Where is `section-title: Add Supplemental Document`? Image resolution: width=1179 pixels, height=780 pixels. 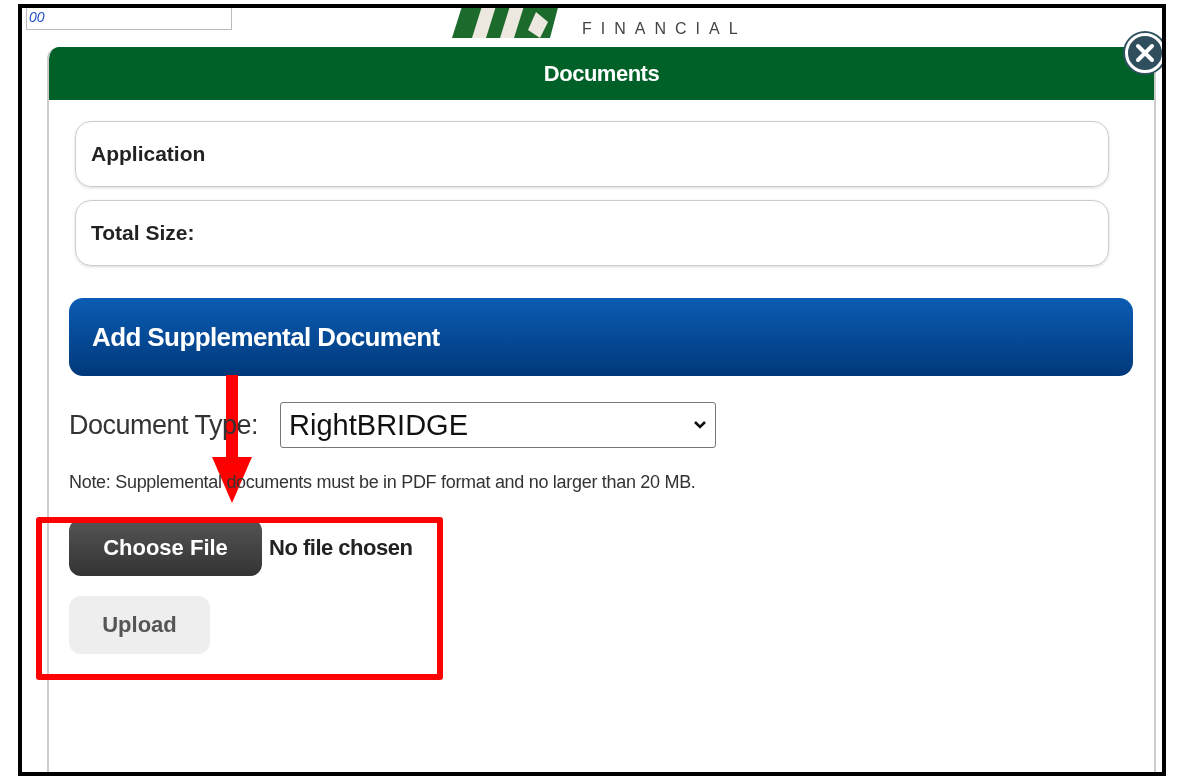
section-title: Add Supplemental Document is located at coordinates (266, 337).